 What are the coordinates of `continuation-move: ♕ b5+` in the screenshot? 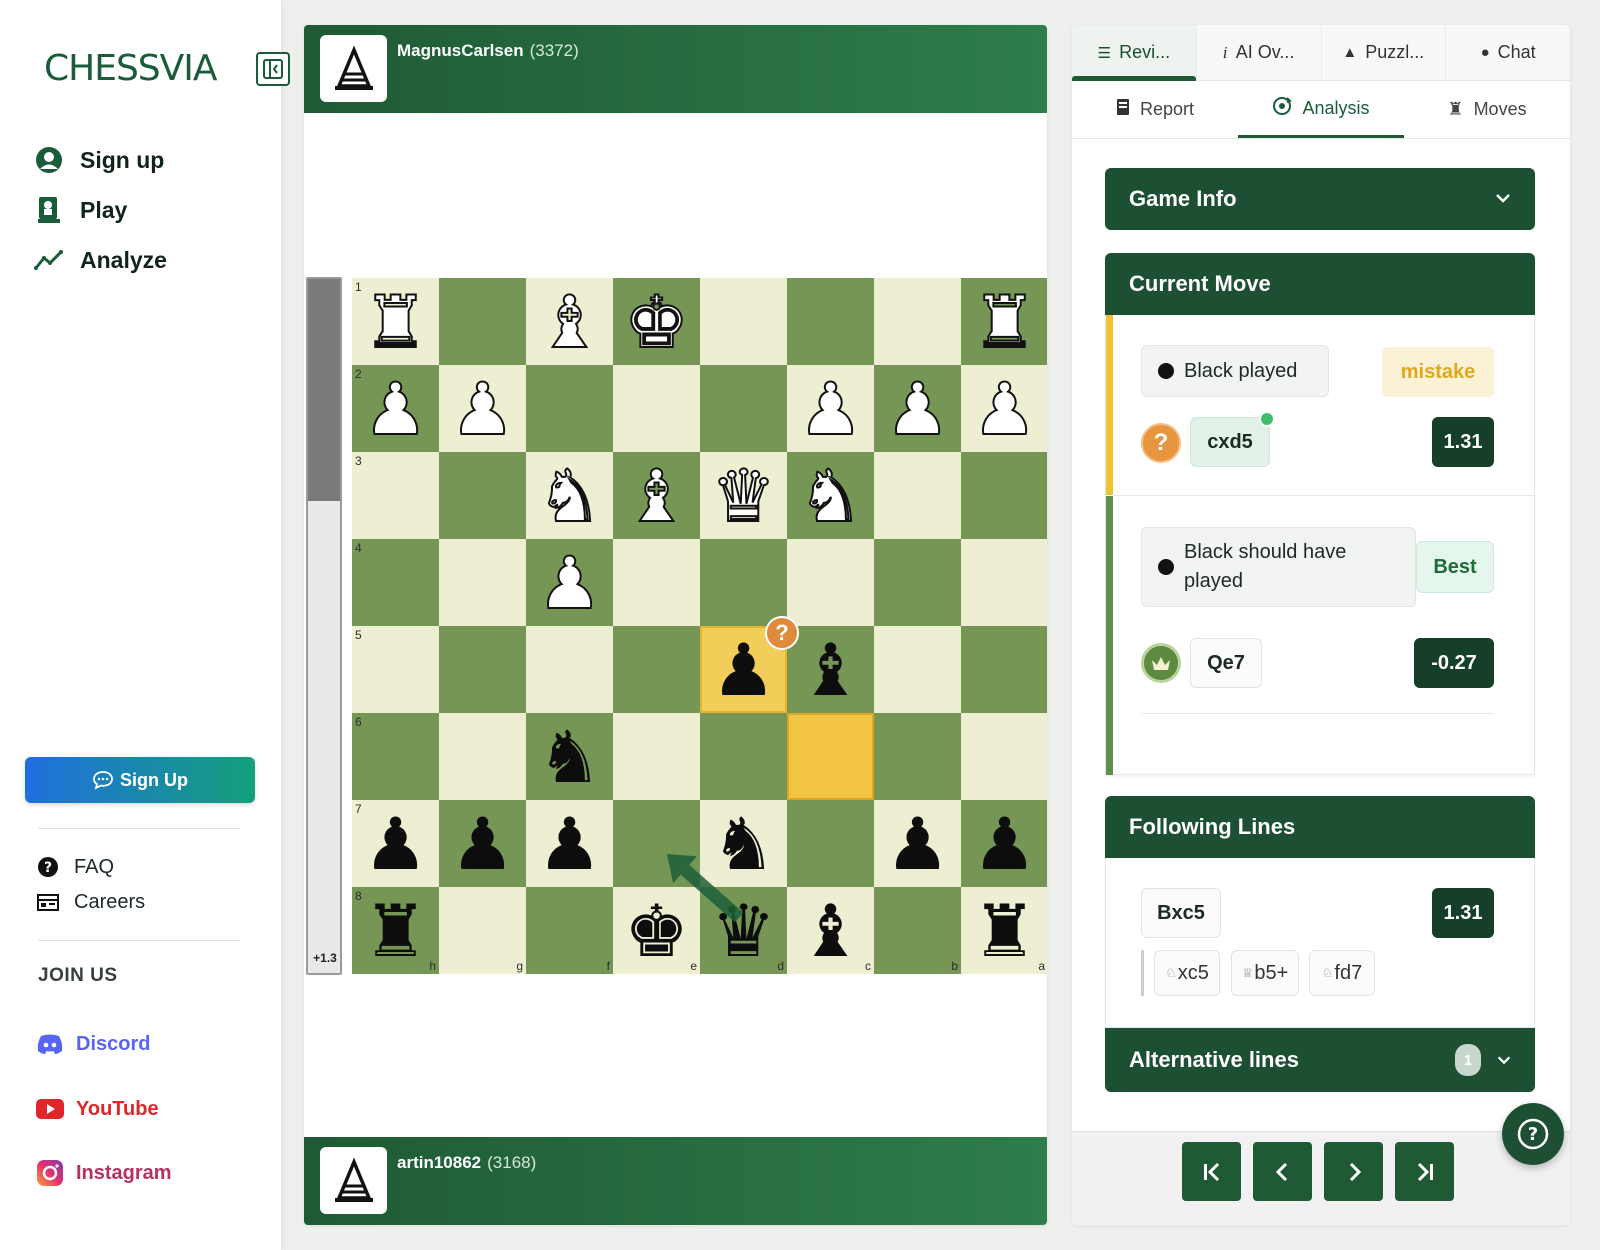 It's located at (1265, 973).